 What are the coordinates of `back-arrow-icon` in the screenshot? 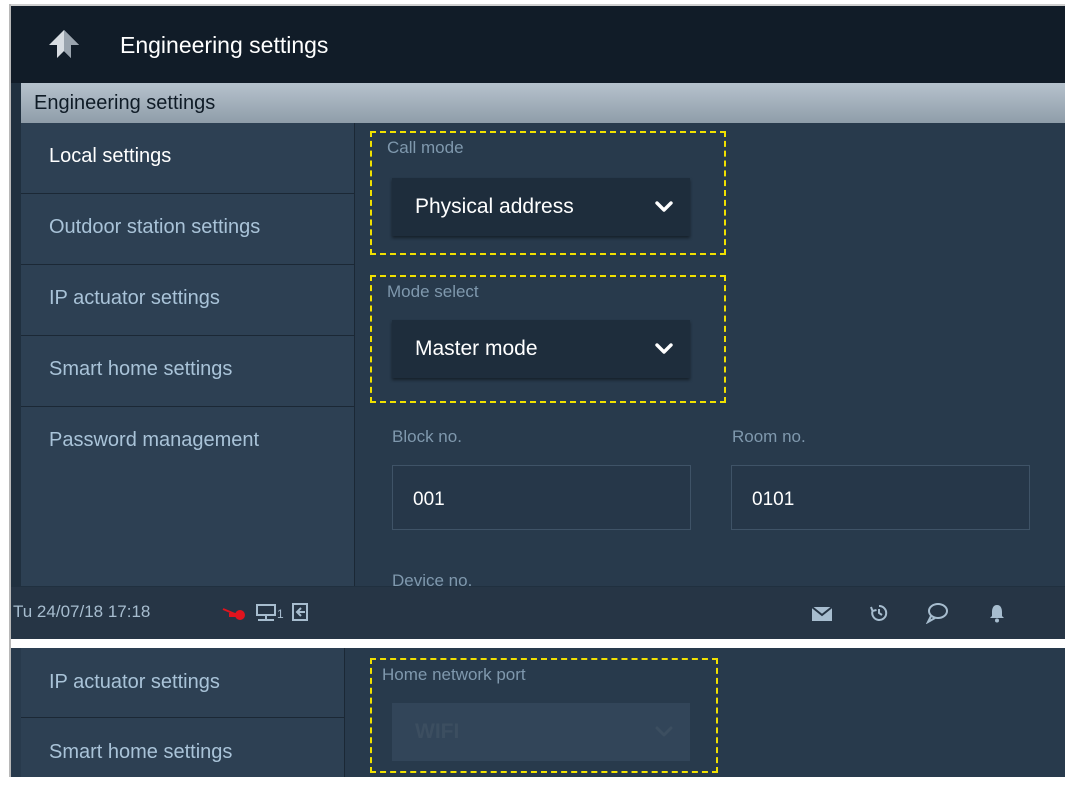 It's located at (64, 44).